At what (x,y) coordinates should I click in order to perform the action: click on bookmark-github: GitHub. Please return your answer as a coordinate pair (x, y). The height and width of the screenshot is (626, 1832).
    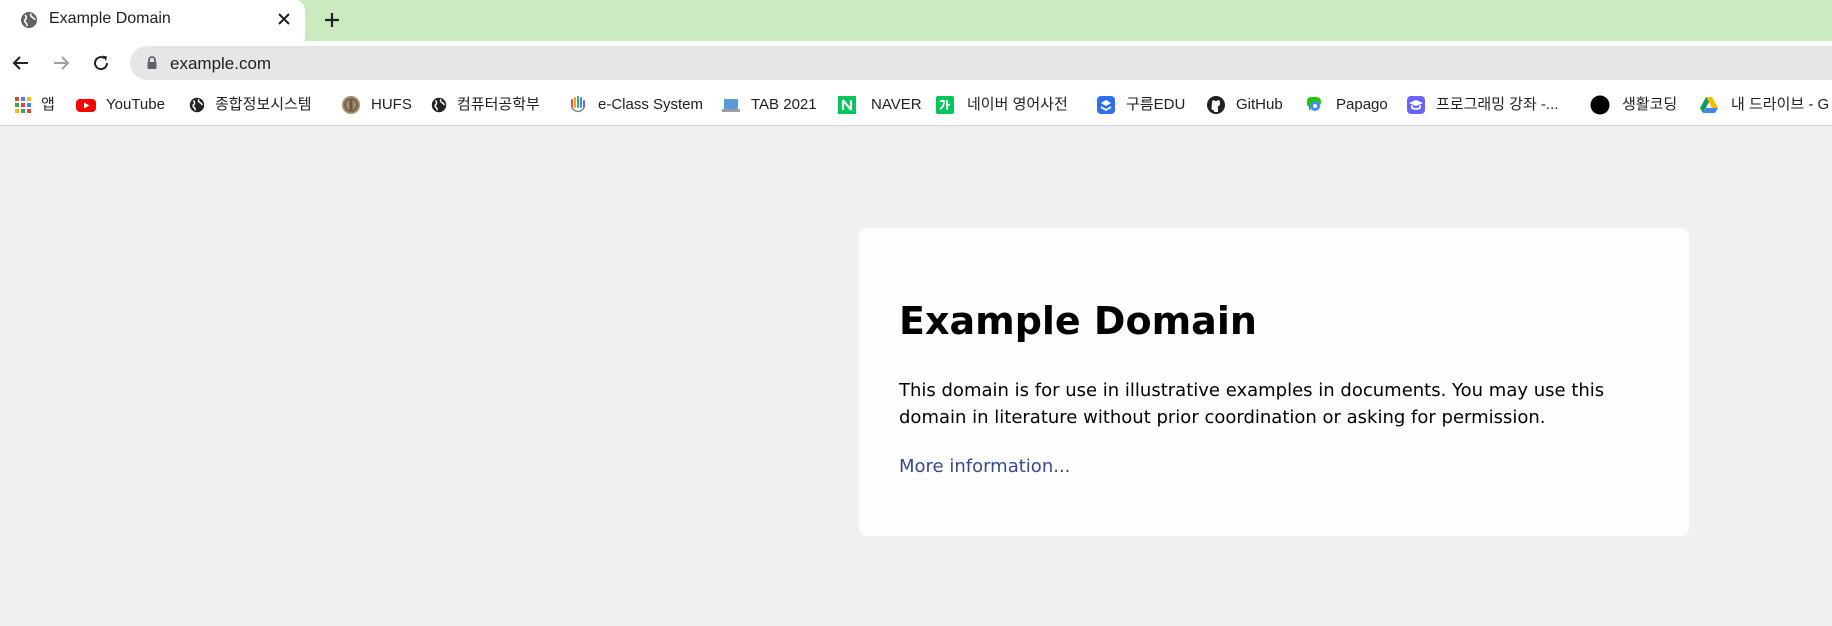
    Looking at the image, I should click on (1244, 105).